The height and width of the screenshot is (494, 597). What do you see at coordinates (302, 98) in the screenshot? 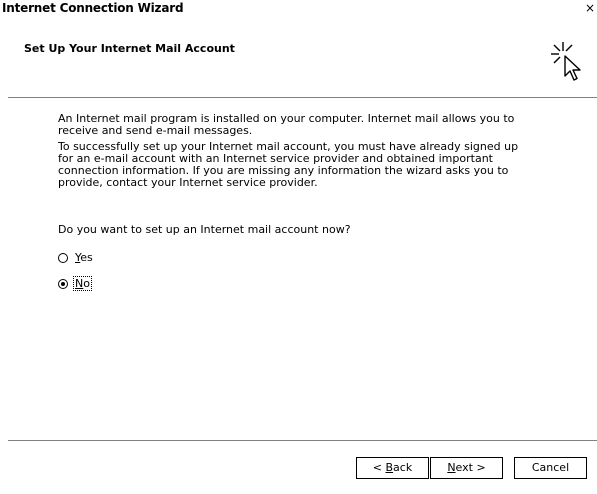
I see `header-separator` at bounding box center [302, 98].